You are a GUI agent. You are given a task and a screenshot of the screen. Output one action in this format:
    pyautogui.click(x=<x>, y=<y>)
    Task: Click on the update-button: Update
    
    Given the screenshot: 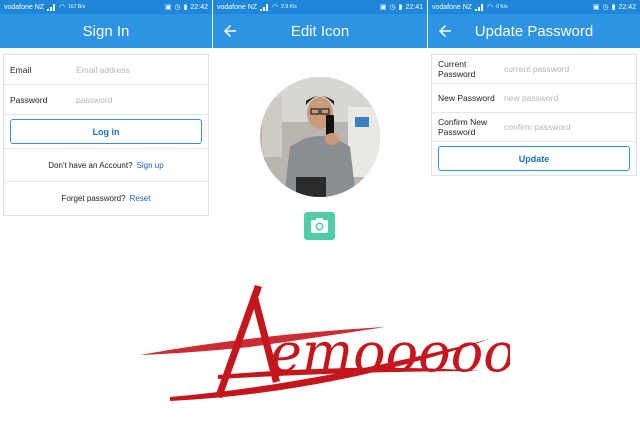 What is the action you would take?
    pyautogui.click(x=534, y=158)
    